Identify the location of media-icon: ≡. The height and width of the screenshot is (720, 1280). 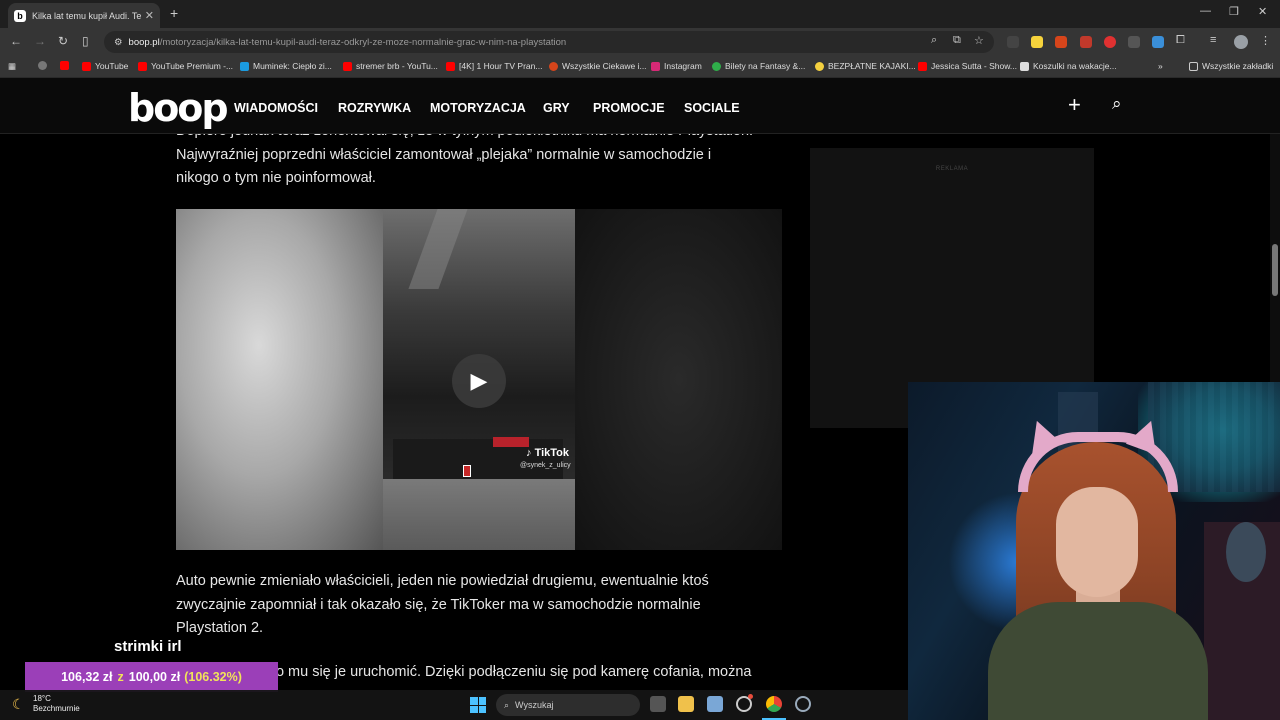
(1213, 40).